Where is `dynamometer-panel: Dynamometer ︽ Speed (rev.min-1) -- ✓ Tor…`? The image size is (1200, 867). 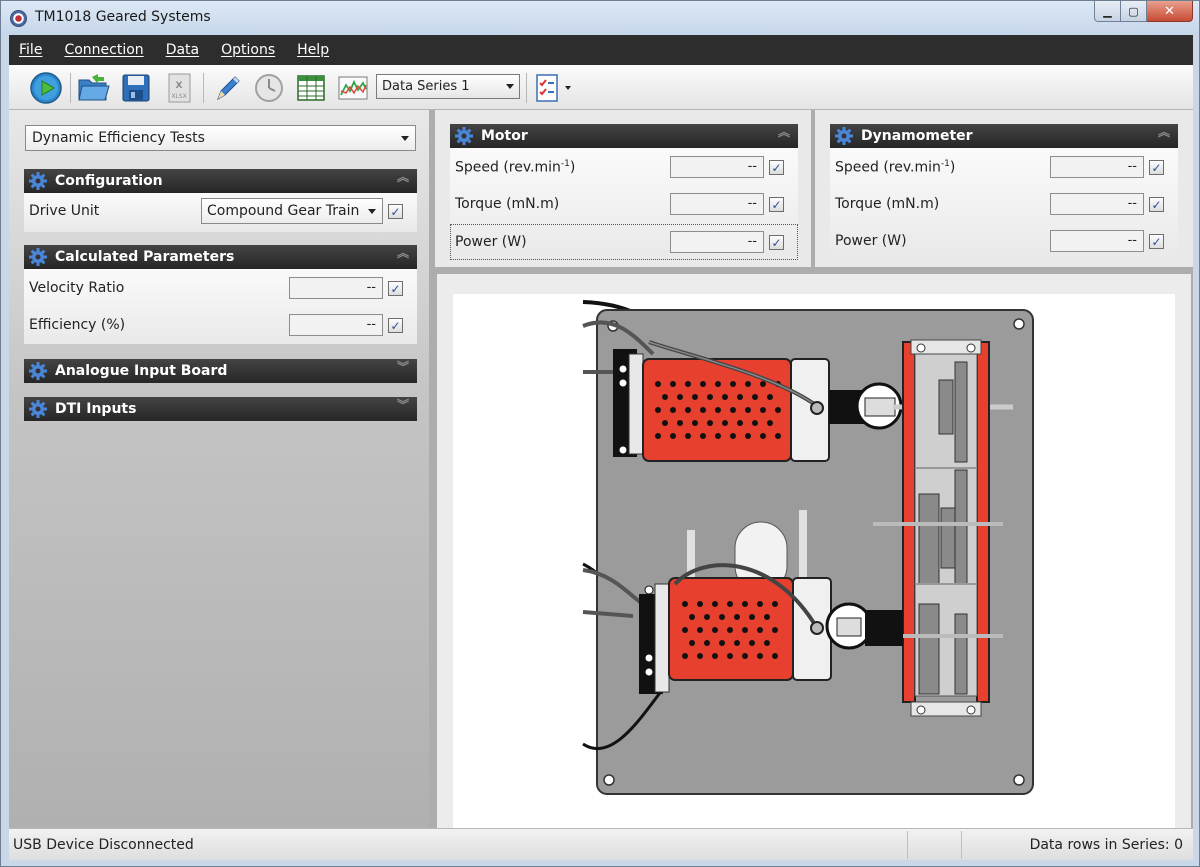
dynamometer-panel: Dynamometer ︽ Speed (rev.min-1) -- ✓ Tor… is located at coordinates (1004, 188).